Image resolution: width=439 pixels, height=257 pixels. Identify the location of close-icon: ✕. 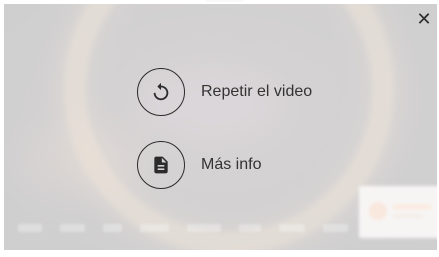
(424, 19).